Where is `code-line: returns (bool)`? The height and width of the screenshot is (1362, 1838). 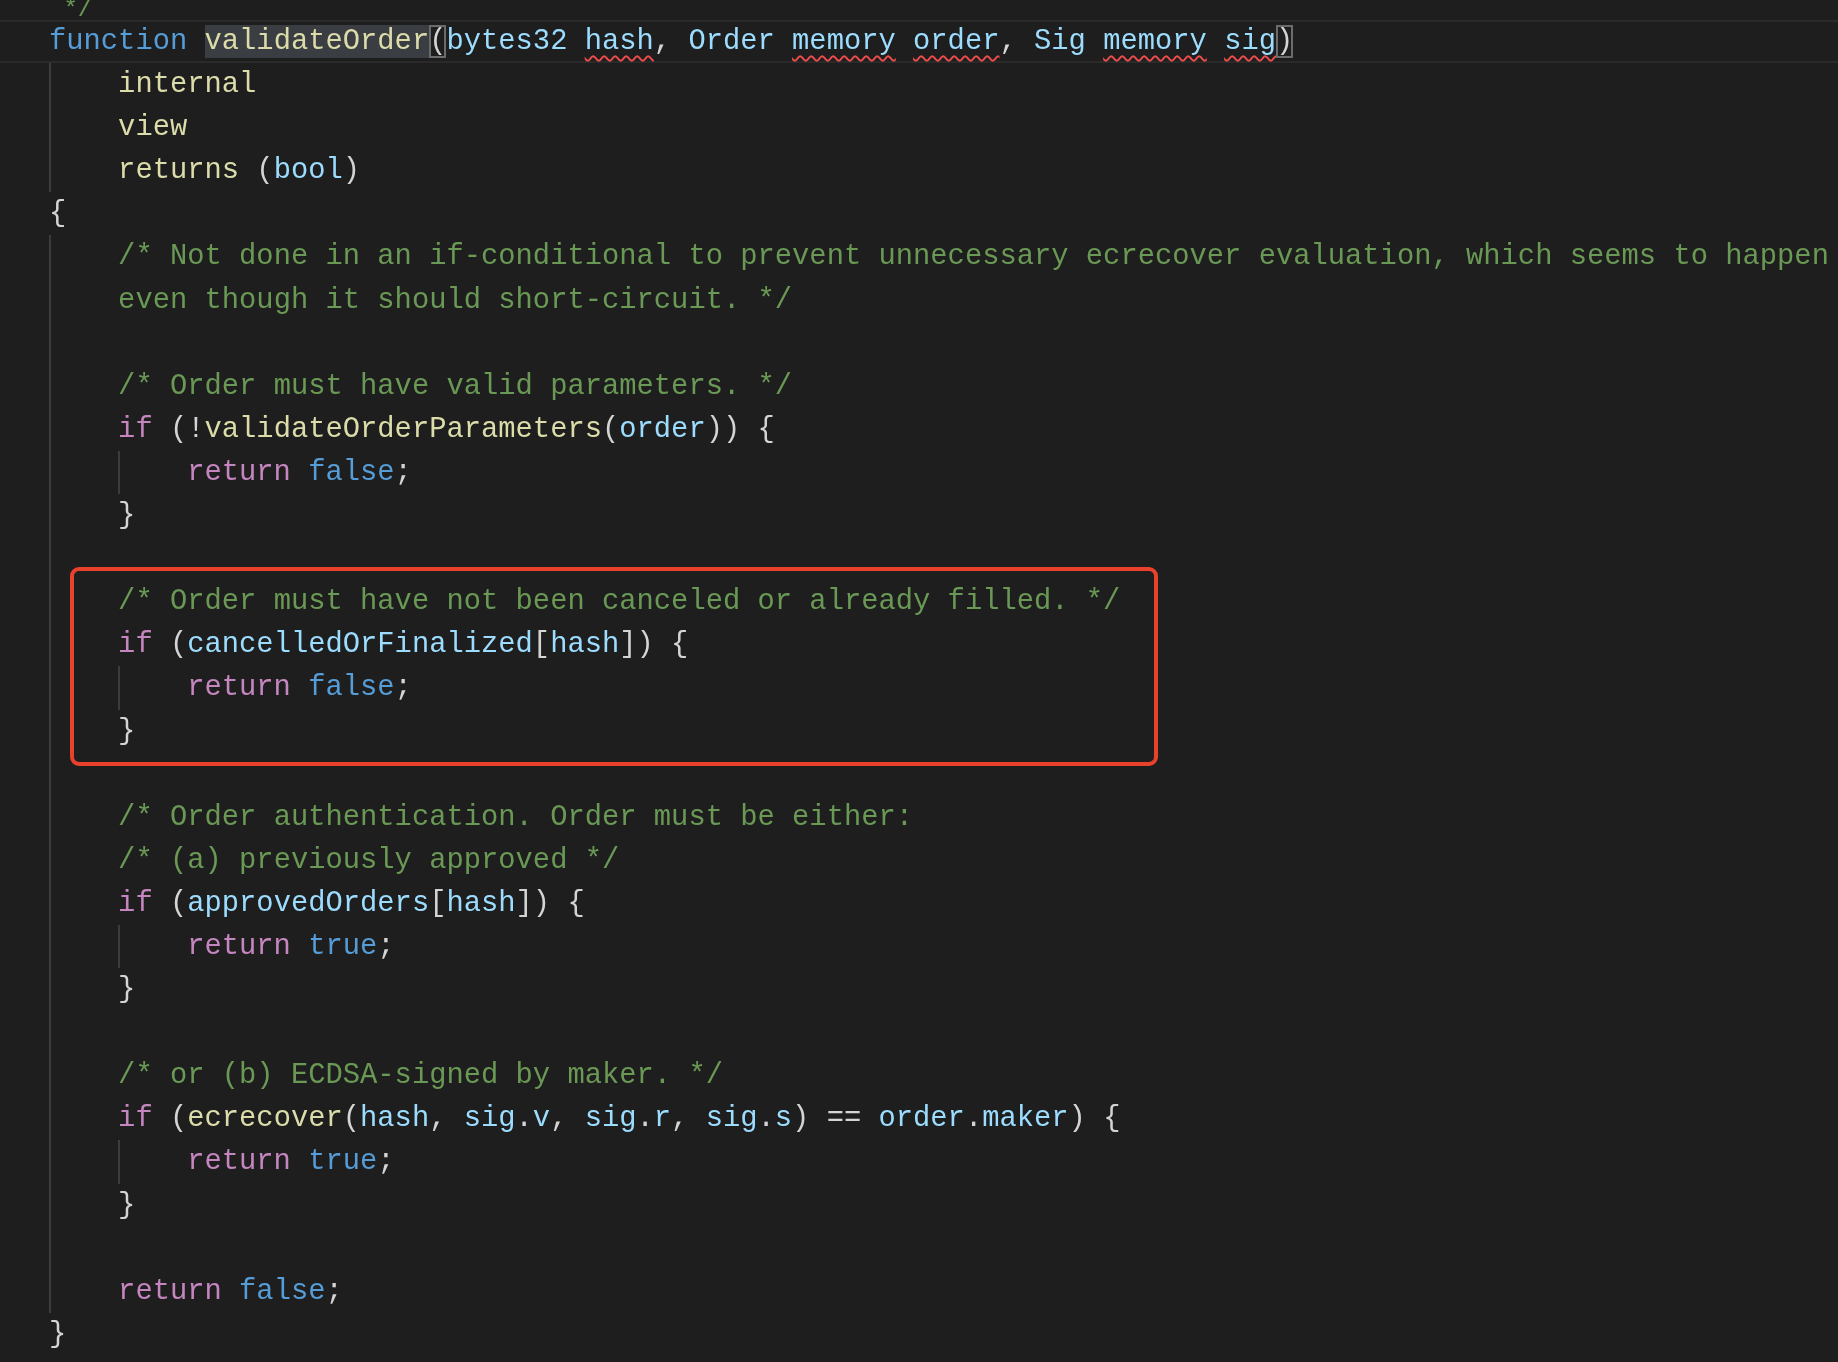
code-line: returns (bool) is located at coordinates (239, 171).